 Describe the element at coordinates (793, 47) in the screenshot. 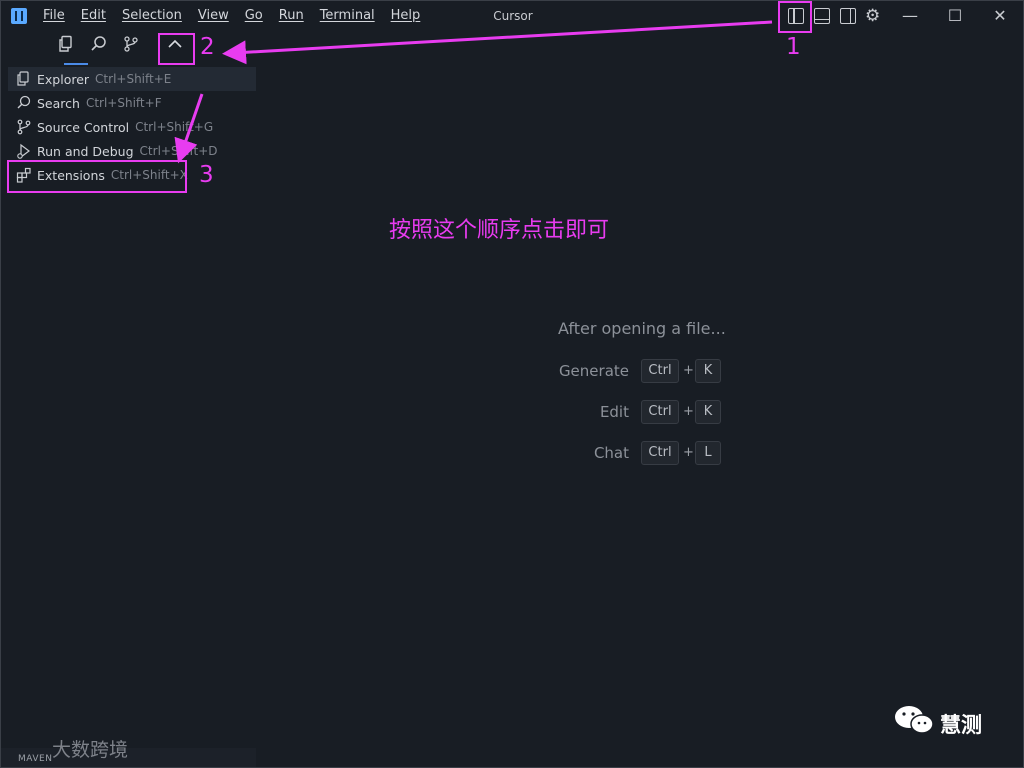

I see `annotation-number-1: 1` at that location.